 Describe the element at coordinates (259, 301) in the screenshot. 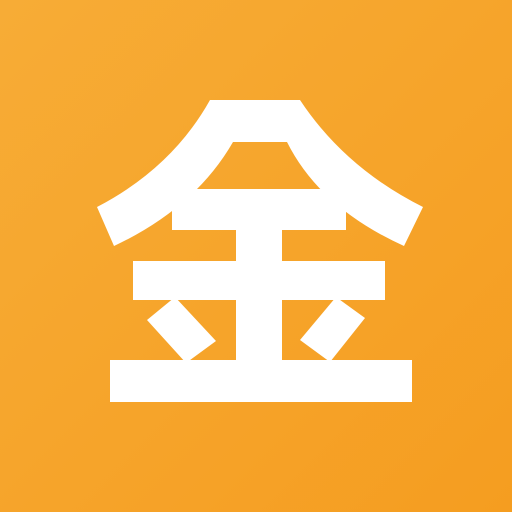

I see `glyph-stem` at that location.